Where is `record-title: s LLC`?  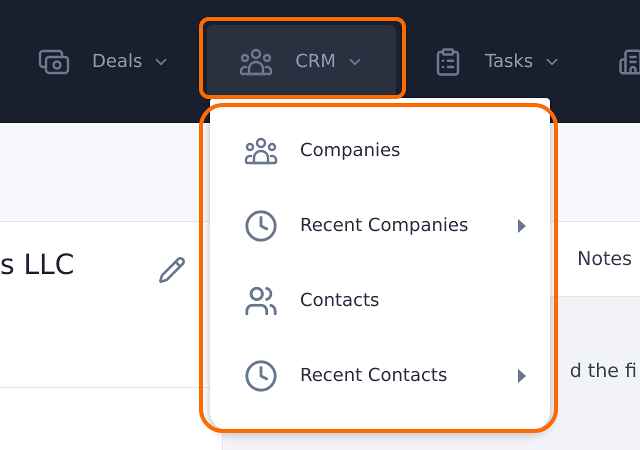
record-title: s LLC is located at coordinates (37, 264).